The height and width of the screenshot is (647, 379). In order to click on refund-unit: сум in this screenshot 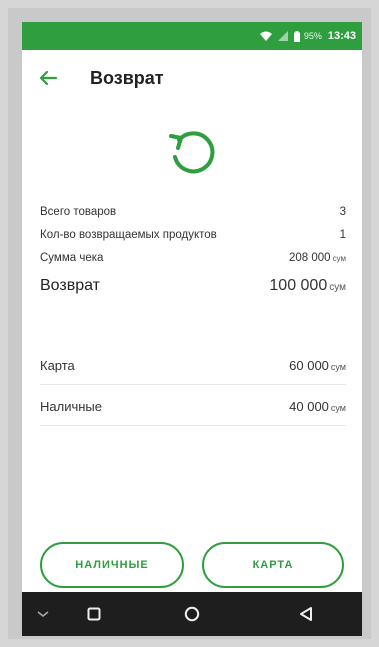, I will do `click(337, 287)`.